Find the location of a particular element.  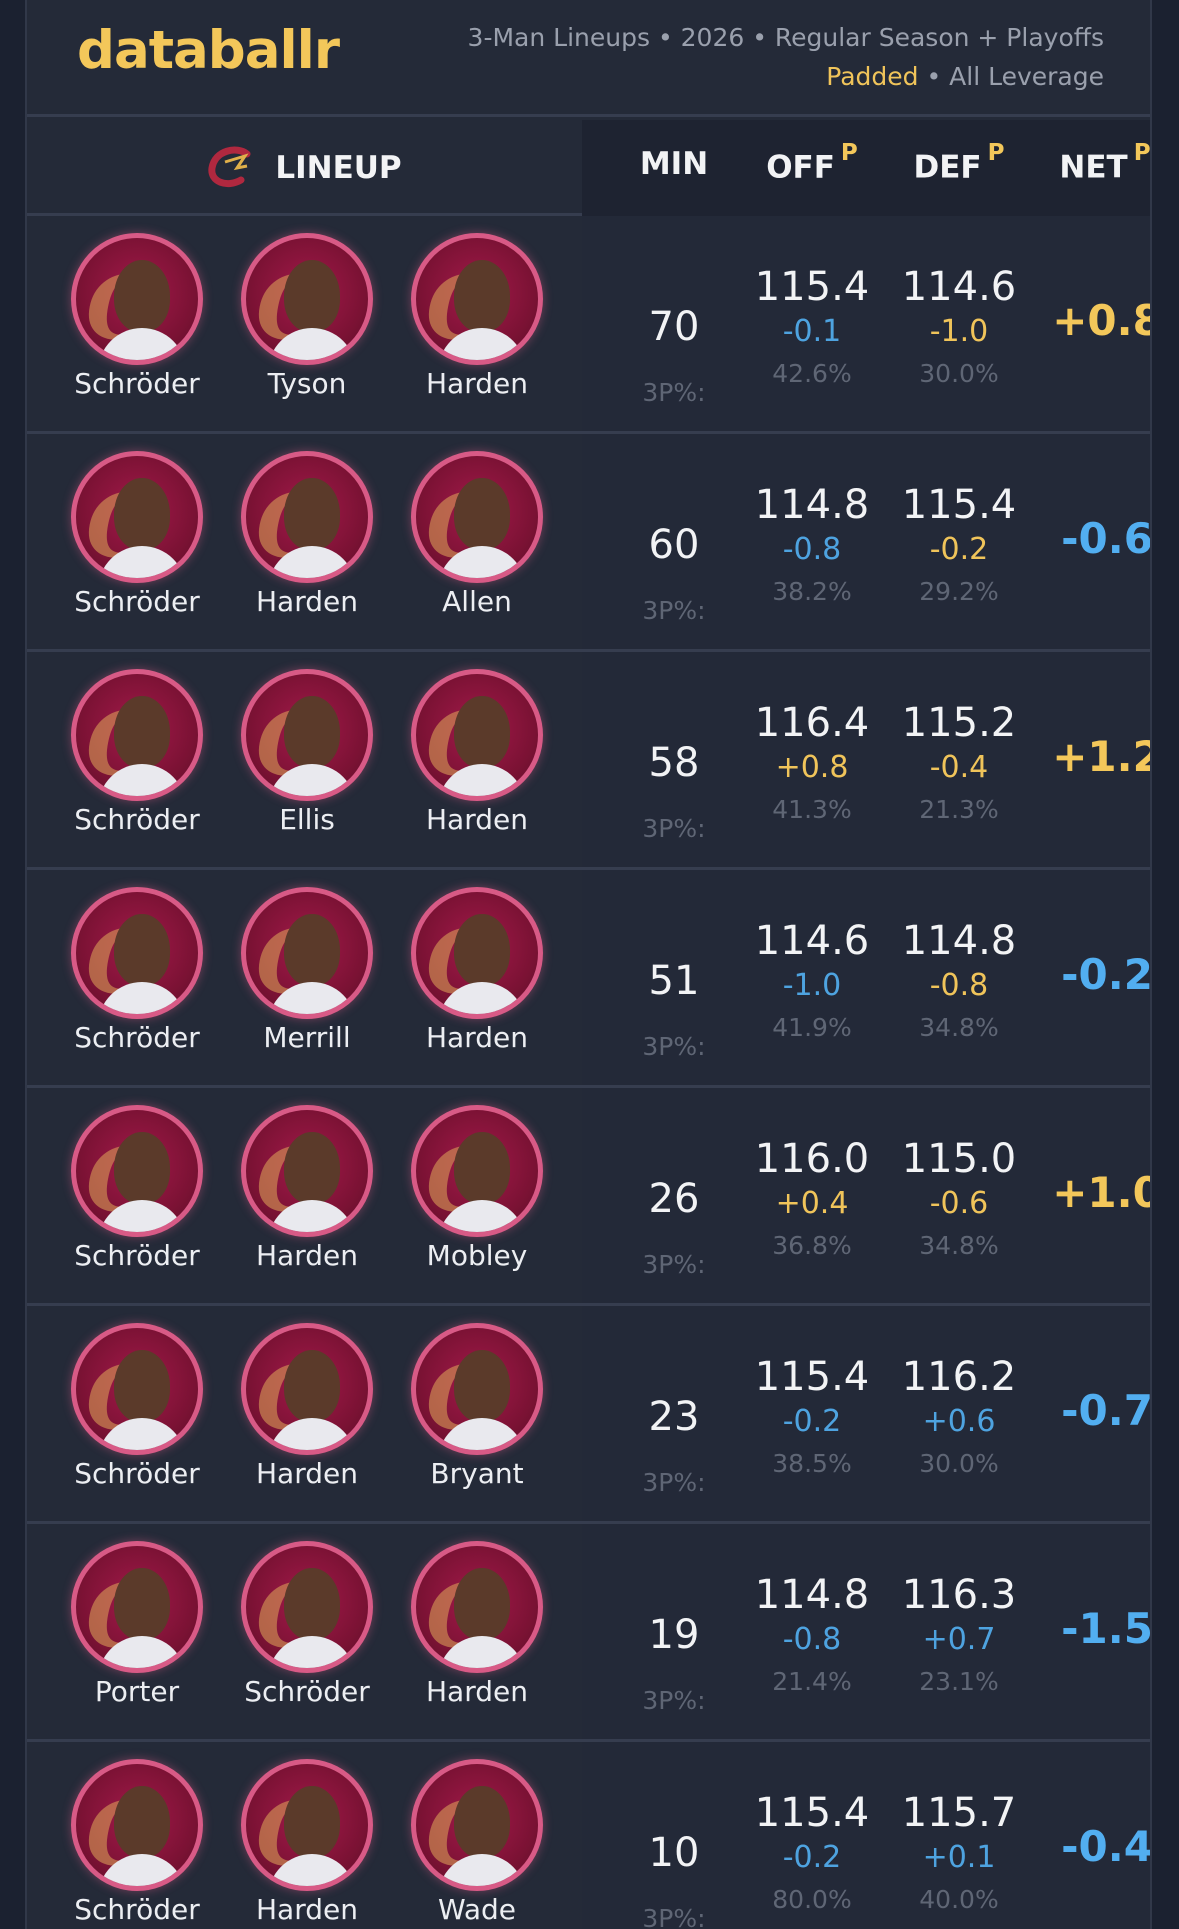

min-column-header: MIN is located at coordinates (674, 164).